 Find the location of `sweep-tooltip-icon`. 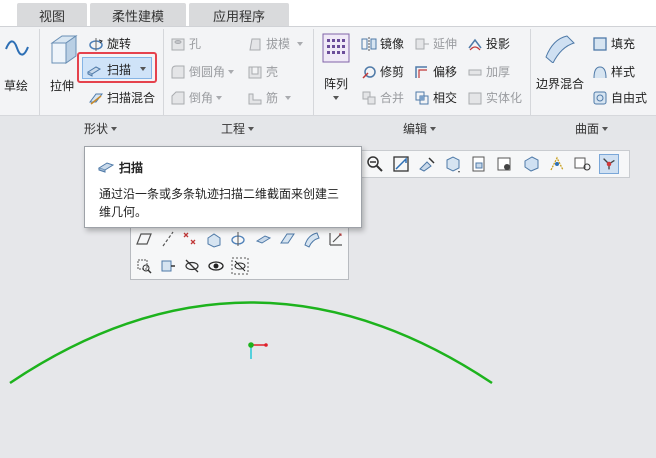

sweep-tooltip-icon is located at coordinates (106, 167).